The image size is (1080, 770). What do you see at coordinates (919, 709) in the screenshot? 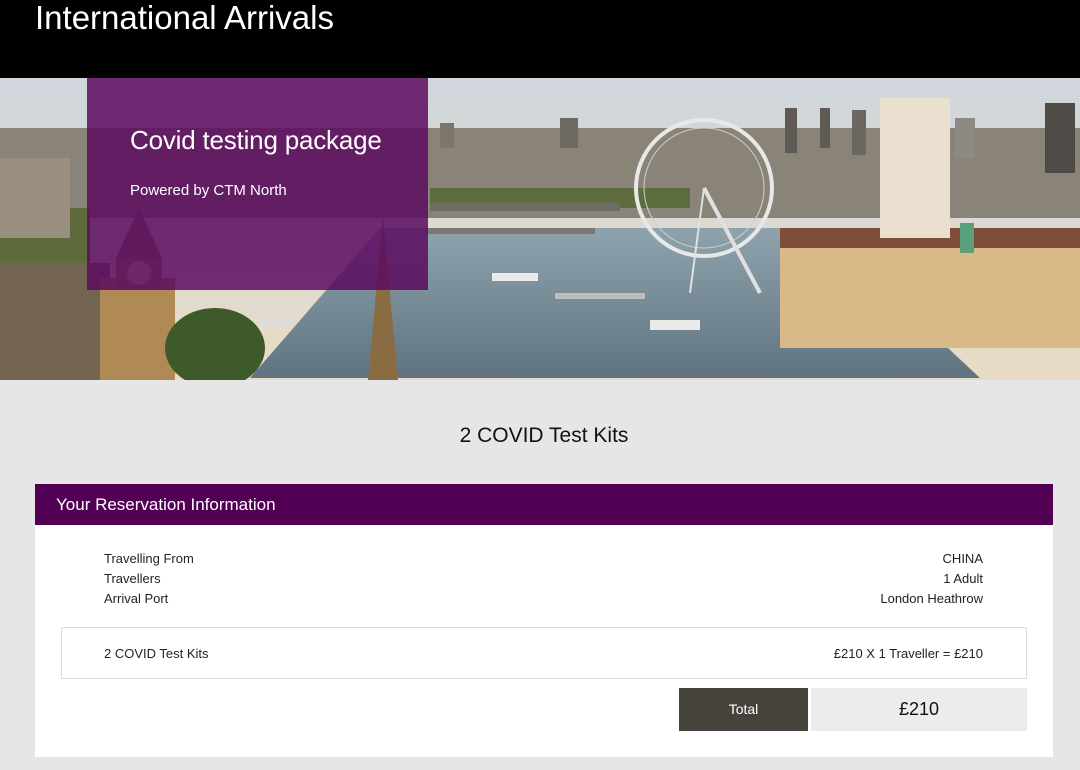
I see `total-value: £210` at bounding box center [919, 709].